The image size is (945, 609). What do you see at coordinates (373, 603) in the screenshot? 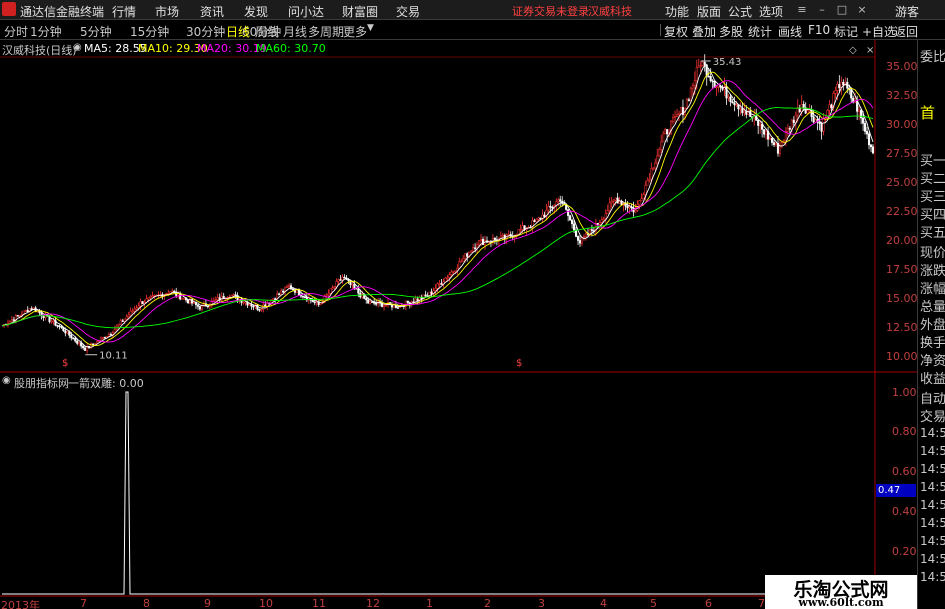
I see `date-tick: 12` at bounding box center [373, 603].